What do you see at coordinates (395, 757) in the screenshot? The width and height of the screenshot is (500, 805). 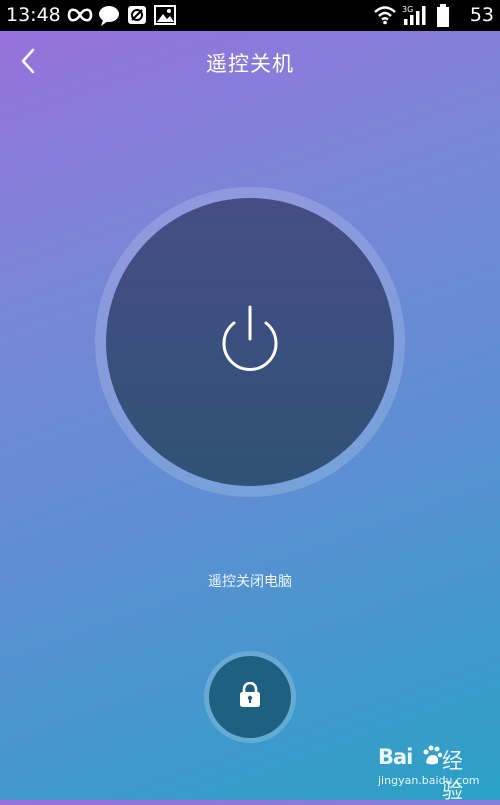 I see `watermark-brand: Bai` at bounding box center [395, 757].